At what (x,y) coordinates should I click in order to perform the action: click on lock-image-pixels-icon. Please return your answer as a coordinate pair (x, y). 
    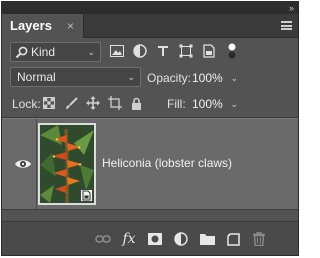
    Looking at the image, I should click on (71, 103).